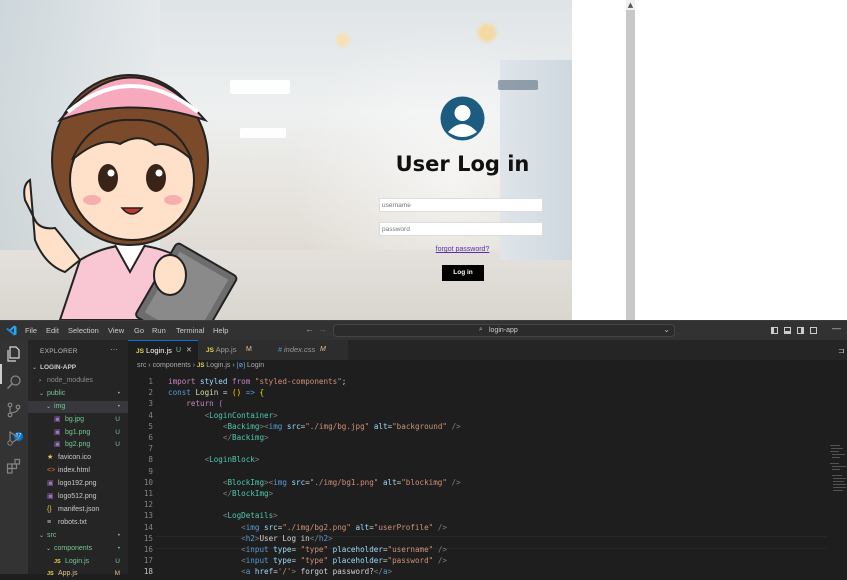 This screenshot has height=580, width=847. I want to click on activity-bar: 17, so click(14, 457).